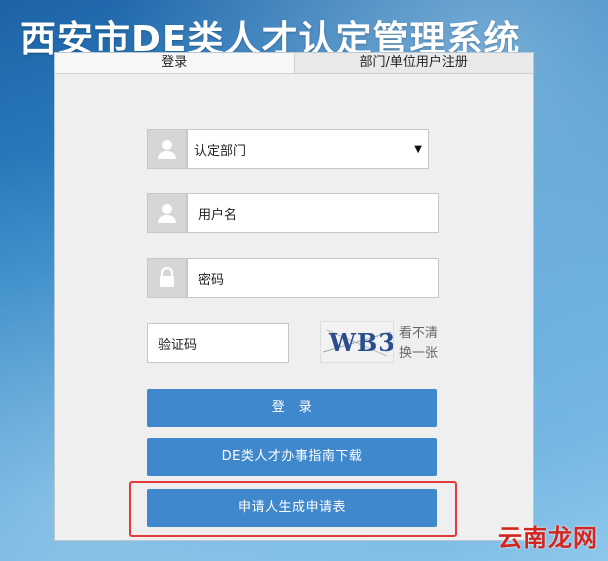  Describe the element at coordinates (313, 213) in the screenshot. I see `username-input: 用户名` at that location.